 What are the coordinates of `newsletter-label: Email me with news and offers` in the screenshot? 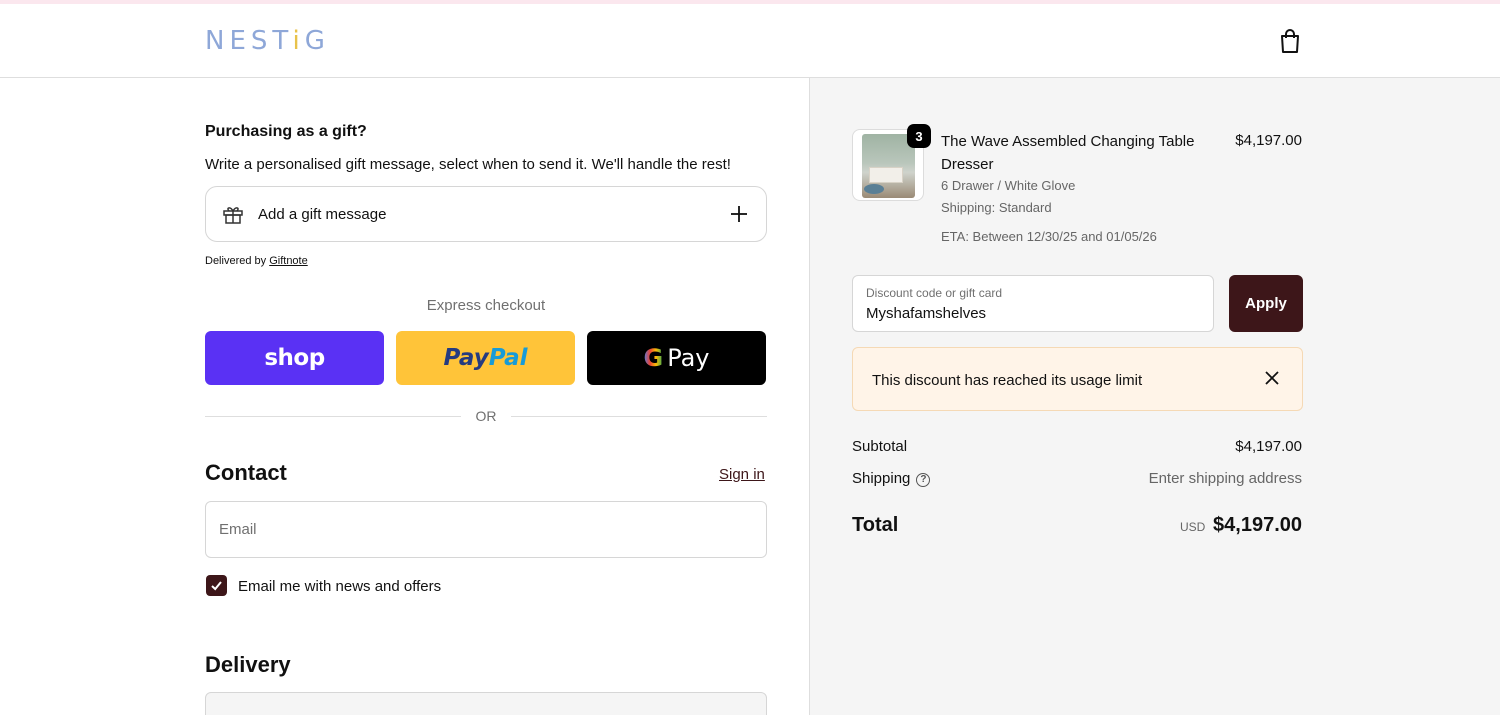 It's located at (340, 586).